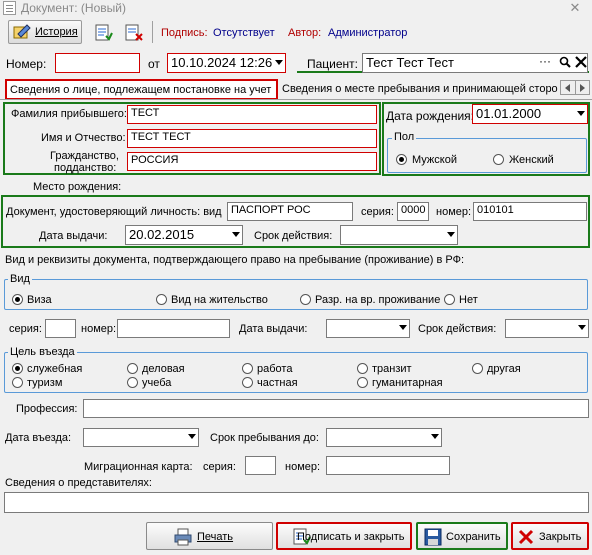 The height and width of the screenshot is (555, 592). I want to click on kind-none-label: Нет, so click(468, 300).